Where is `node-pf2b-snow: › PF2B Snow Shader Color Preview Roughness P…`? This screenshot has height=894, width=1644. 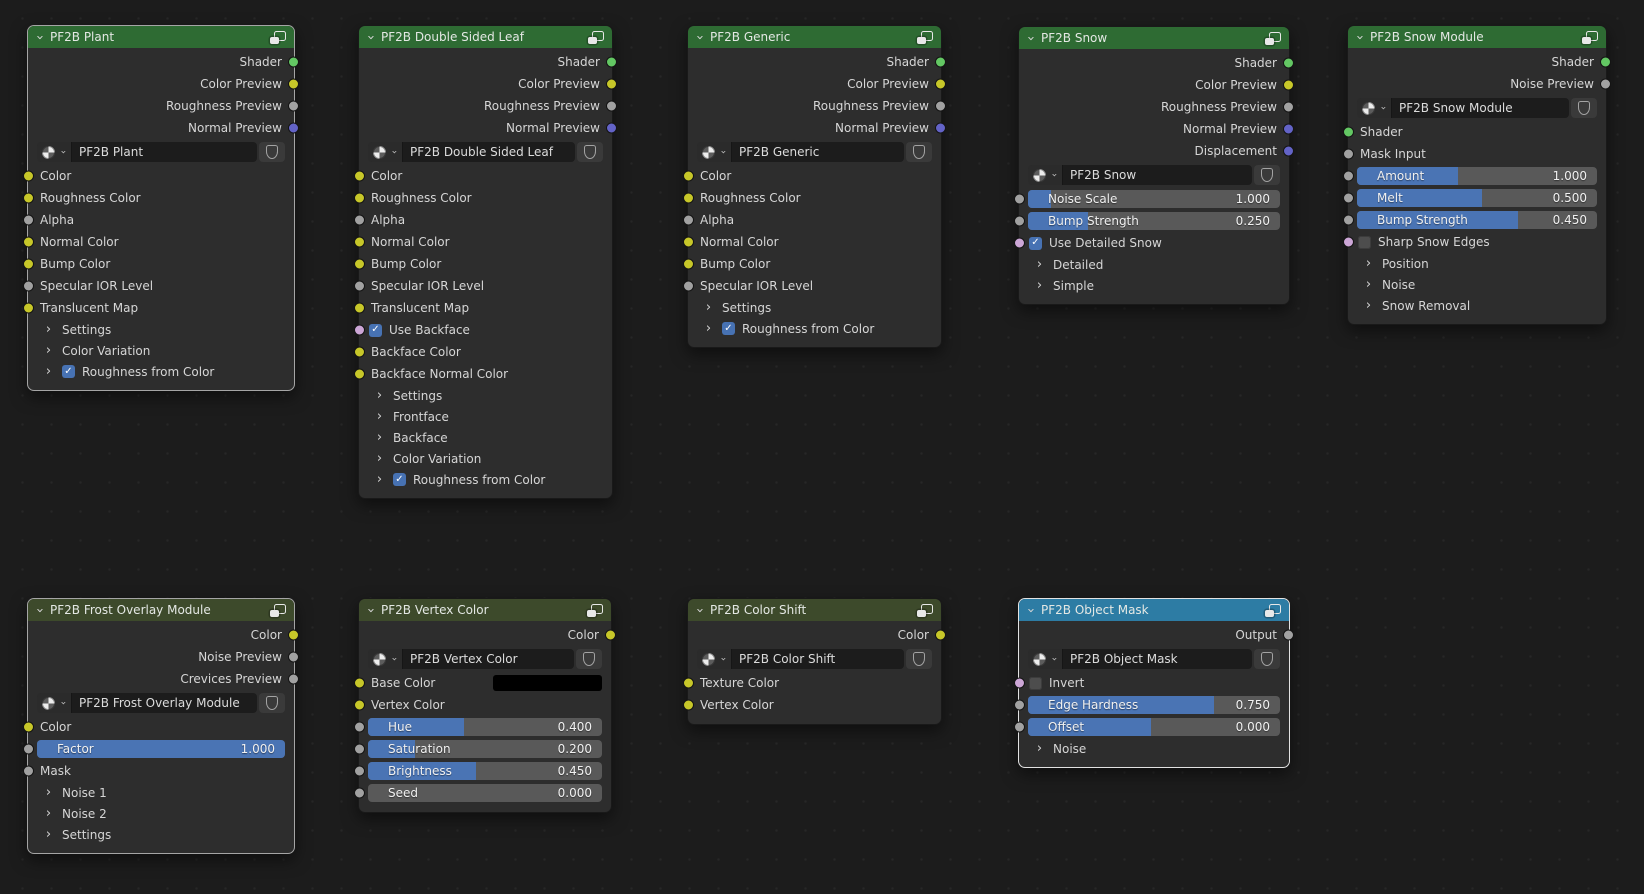 node-pf2b-snow: › PF2B Snow Shader Color Preview Roughness P… is located at coordinates (1154, 165).